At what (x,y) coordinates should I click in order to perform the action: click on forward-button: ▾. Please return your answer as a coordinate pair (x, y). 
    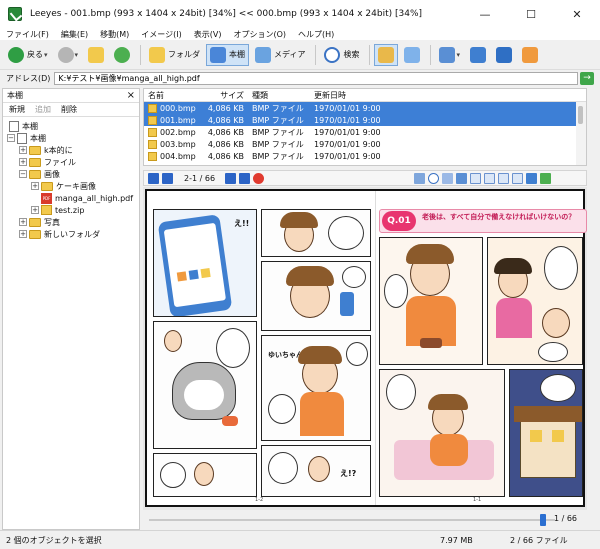
    Looking at the image, I should click on (68, 55).